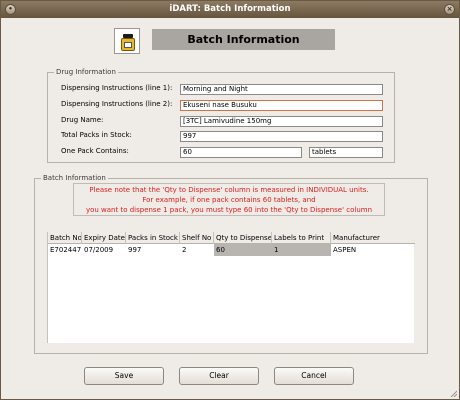 The image size is (460, 400). Describe the element at coordinates (219, 376) in the screenshot. I see `clear-button: Clear` at that location.